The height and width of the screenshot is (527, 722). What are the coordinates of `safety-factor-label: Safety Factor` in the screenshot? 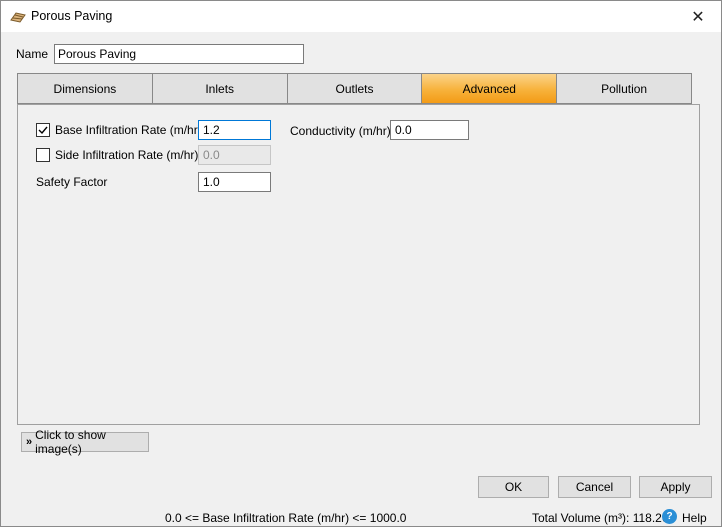 It's located at (72, 182).